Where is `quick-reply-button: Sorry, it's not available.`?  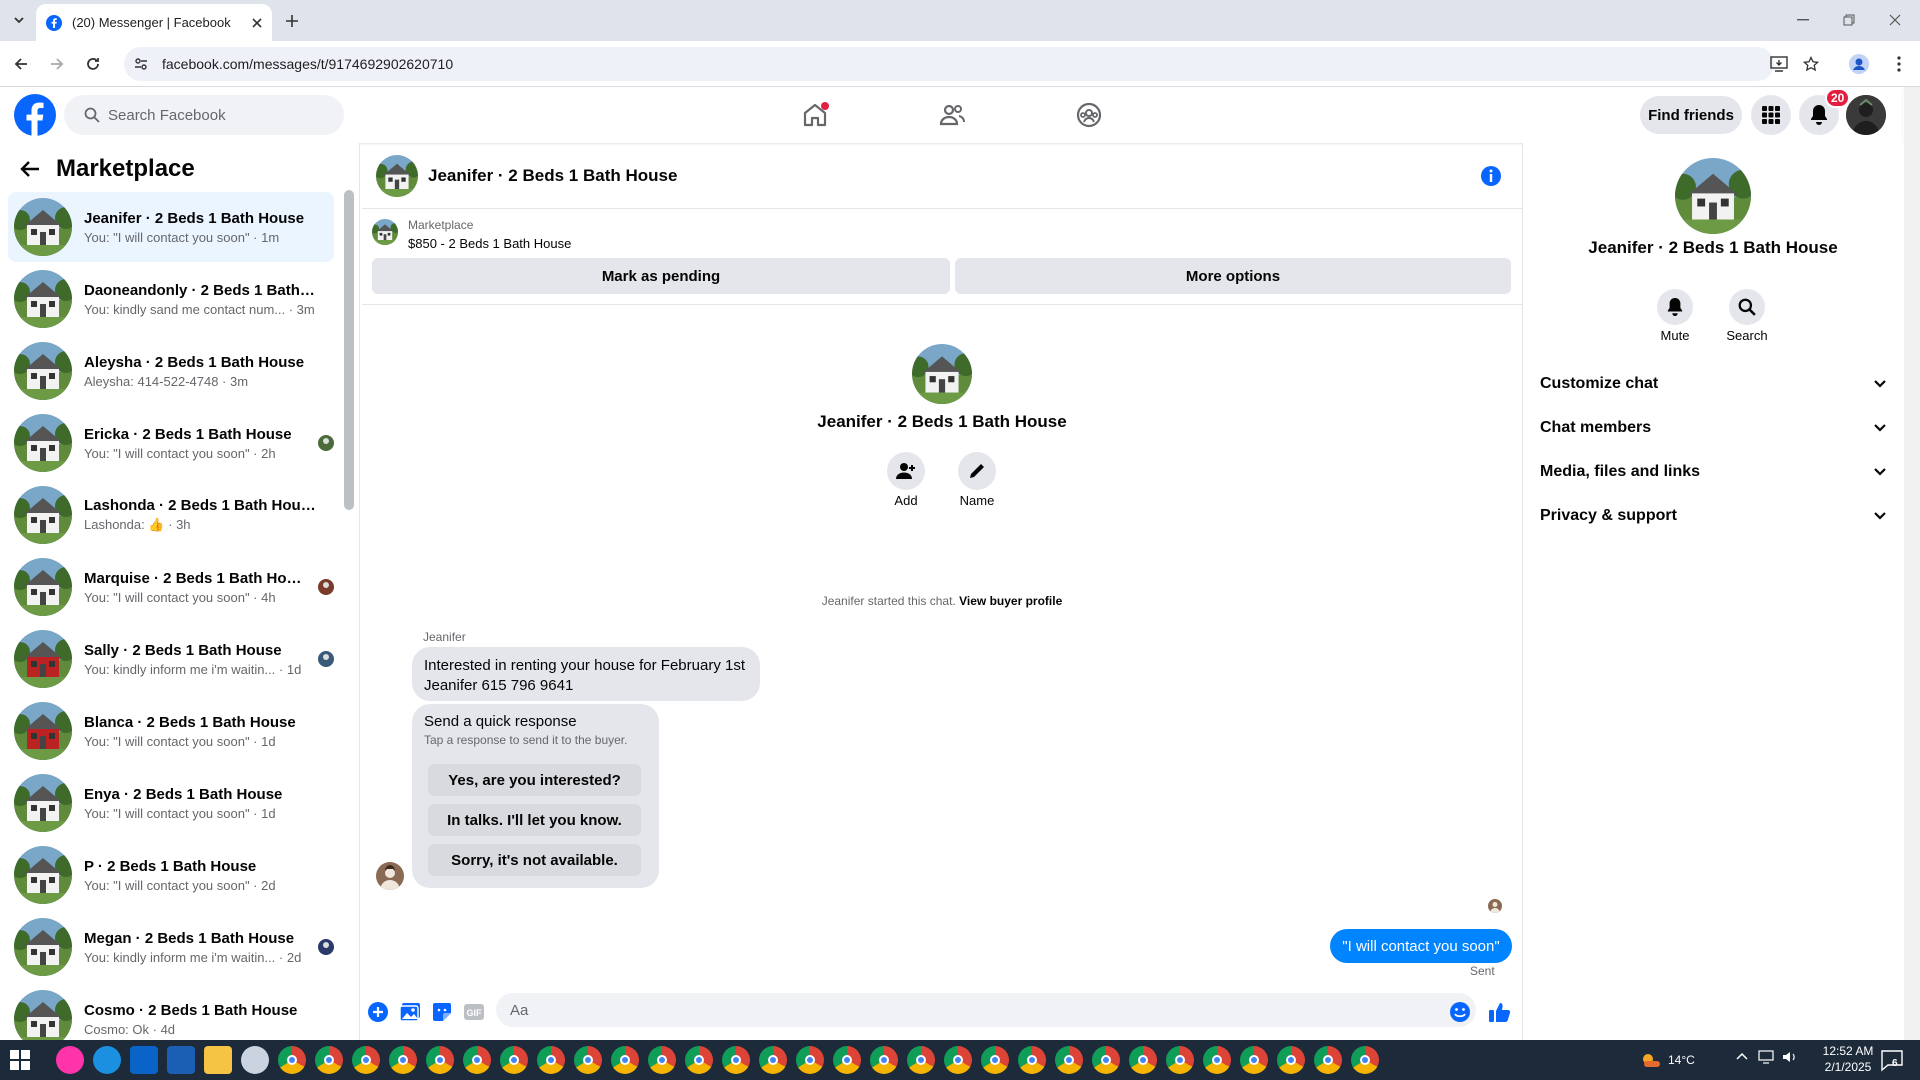
quick-reply-button: Sorry, it's not available. is located at coordinates (534, 860).